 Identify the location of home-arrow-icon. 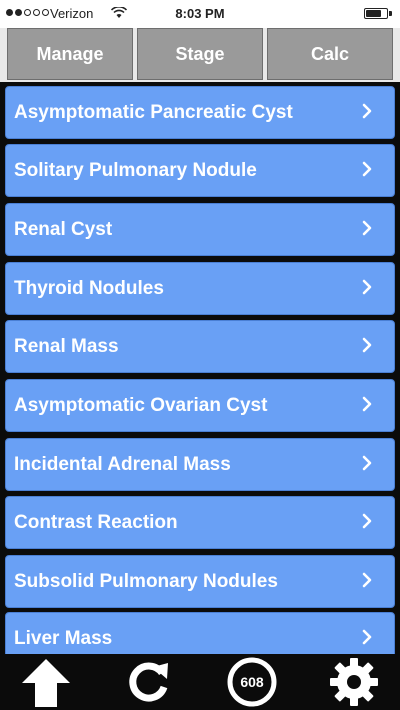
(46, 683).